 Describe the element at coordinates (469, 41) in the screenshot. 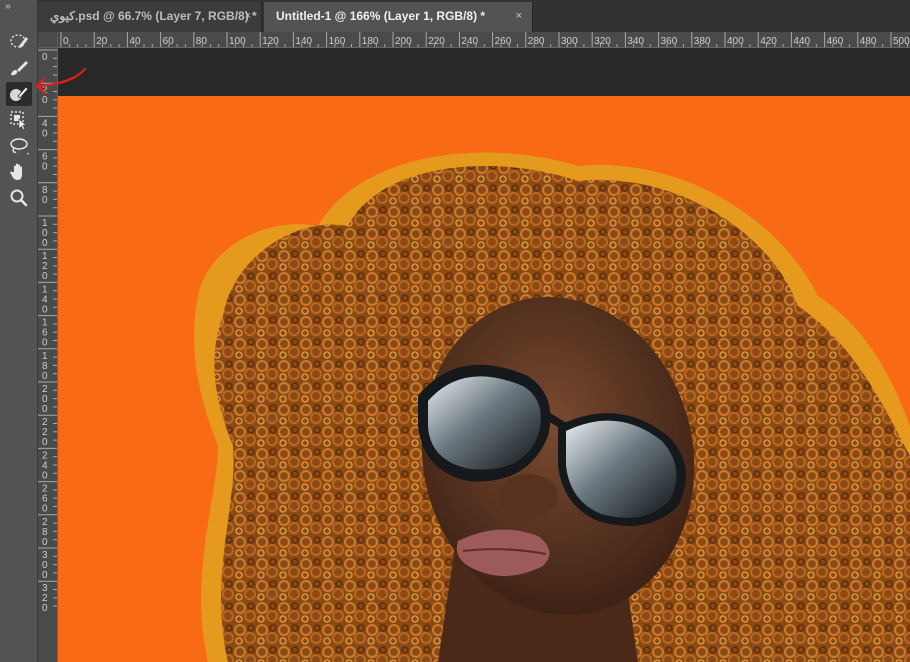

I see `ruler-label: 240` at that location.